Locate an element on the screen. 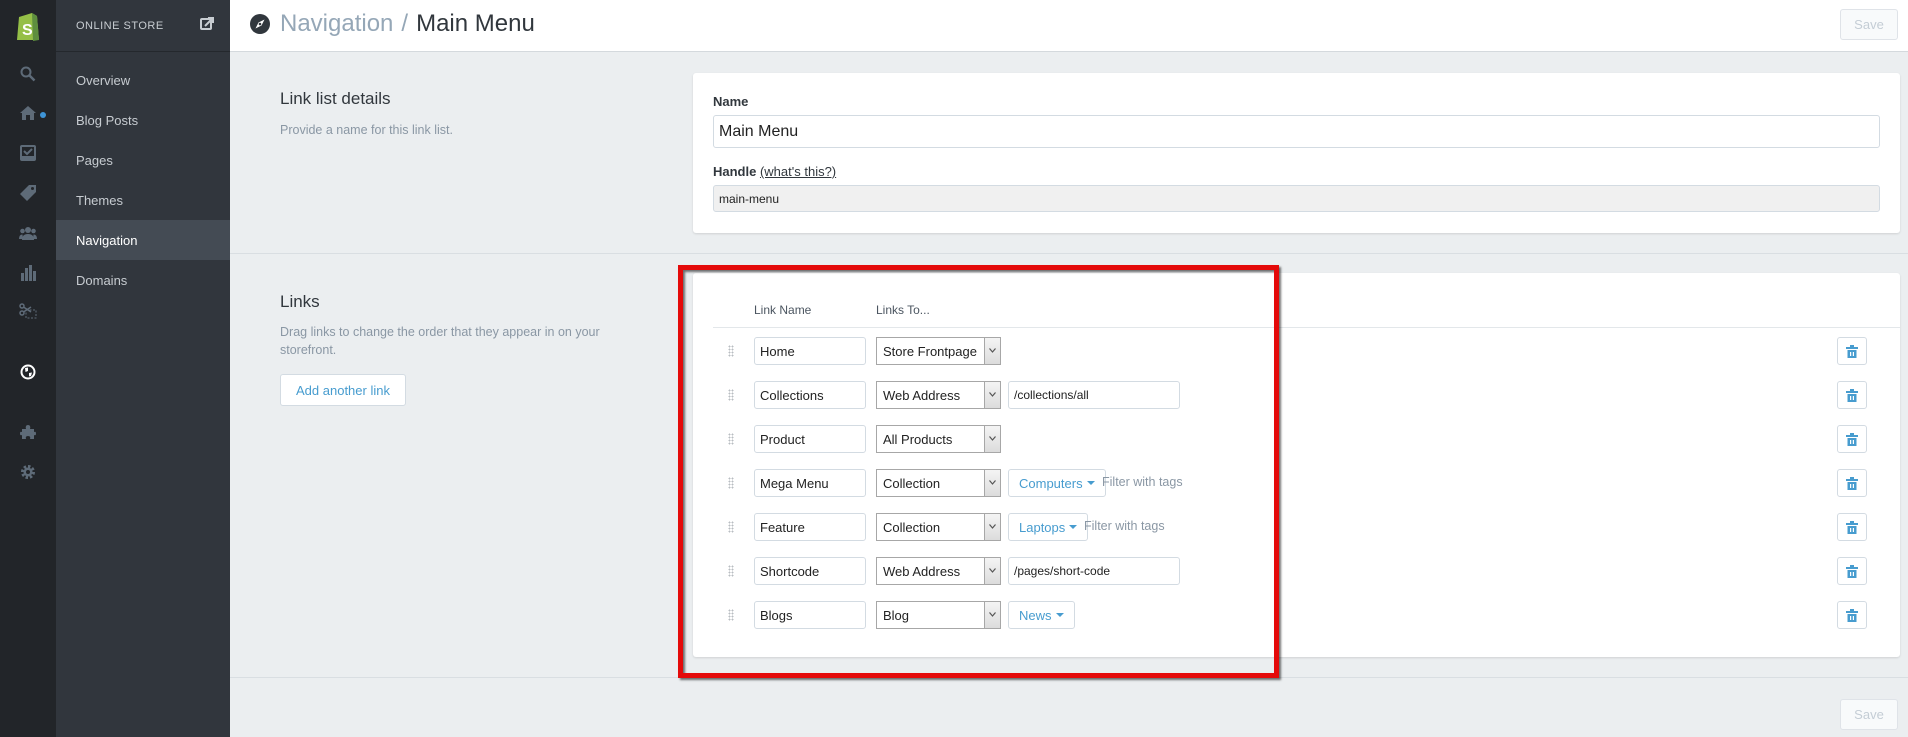 Image resolution: width=1908 pixels, height=737 pixels. online-store-globe-icon is located at coordinates (28, 372).